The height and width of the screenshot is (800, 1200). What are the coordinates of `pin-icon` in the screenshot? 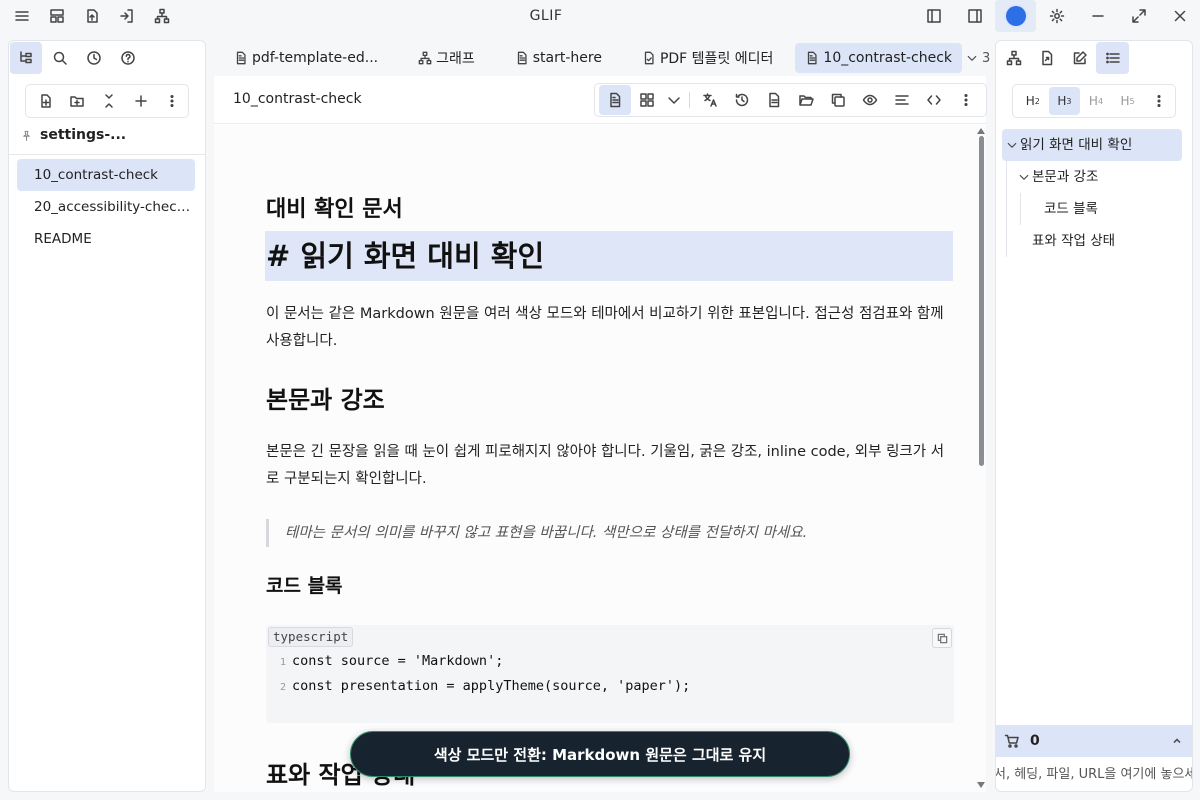 It's located at (26, 135).